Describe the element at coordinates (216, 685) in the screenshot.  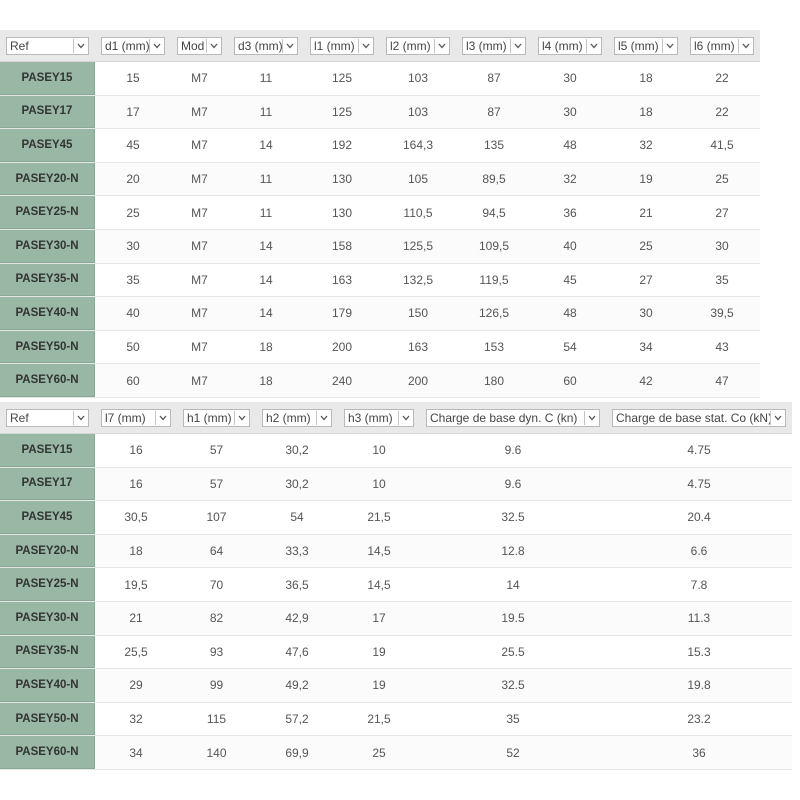
I see `table-cell: 99` at that location.